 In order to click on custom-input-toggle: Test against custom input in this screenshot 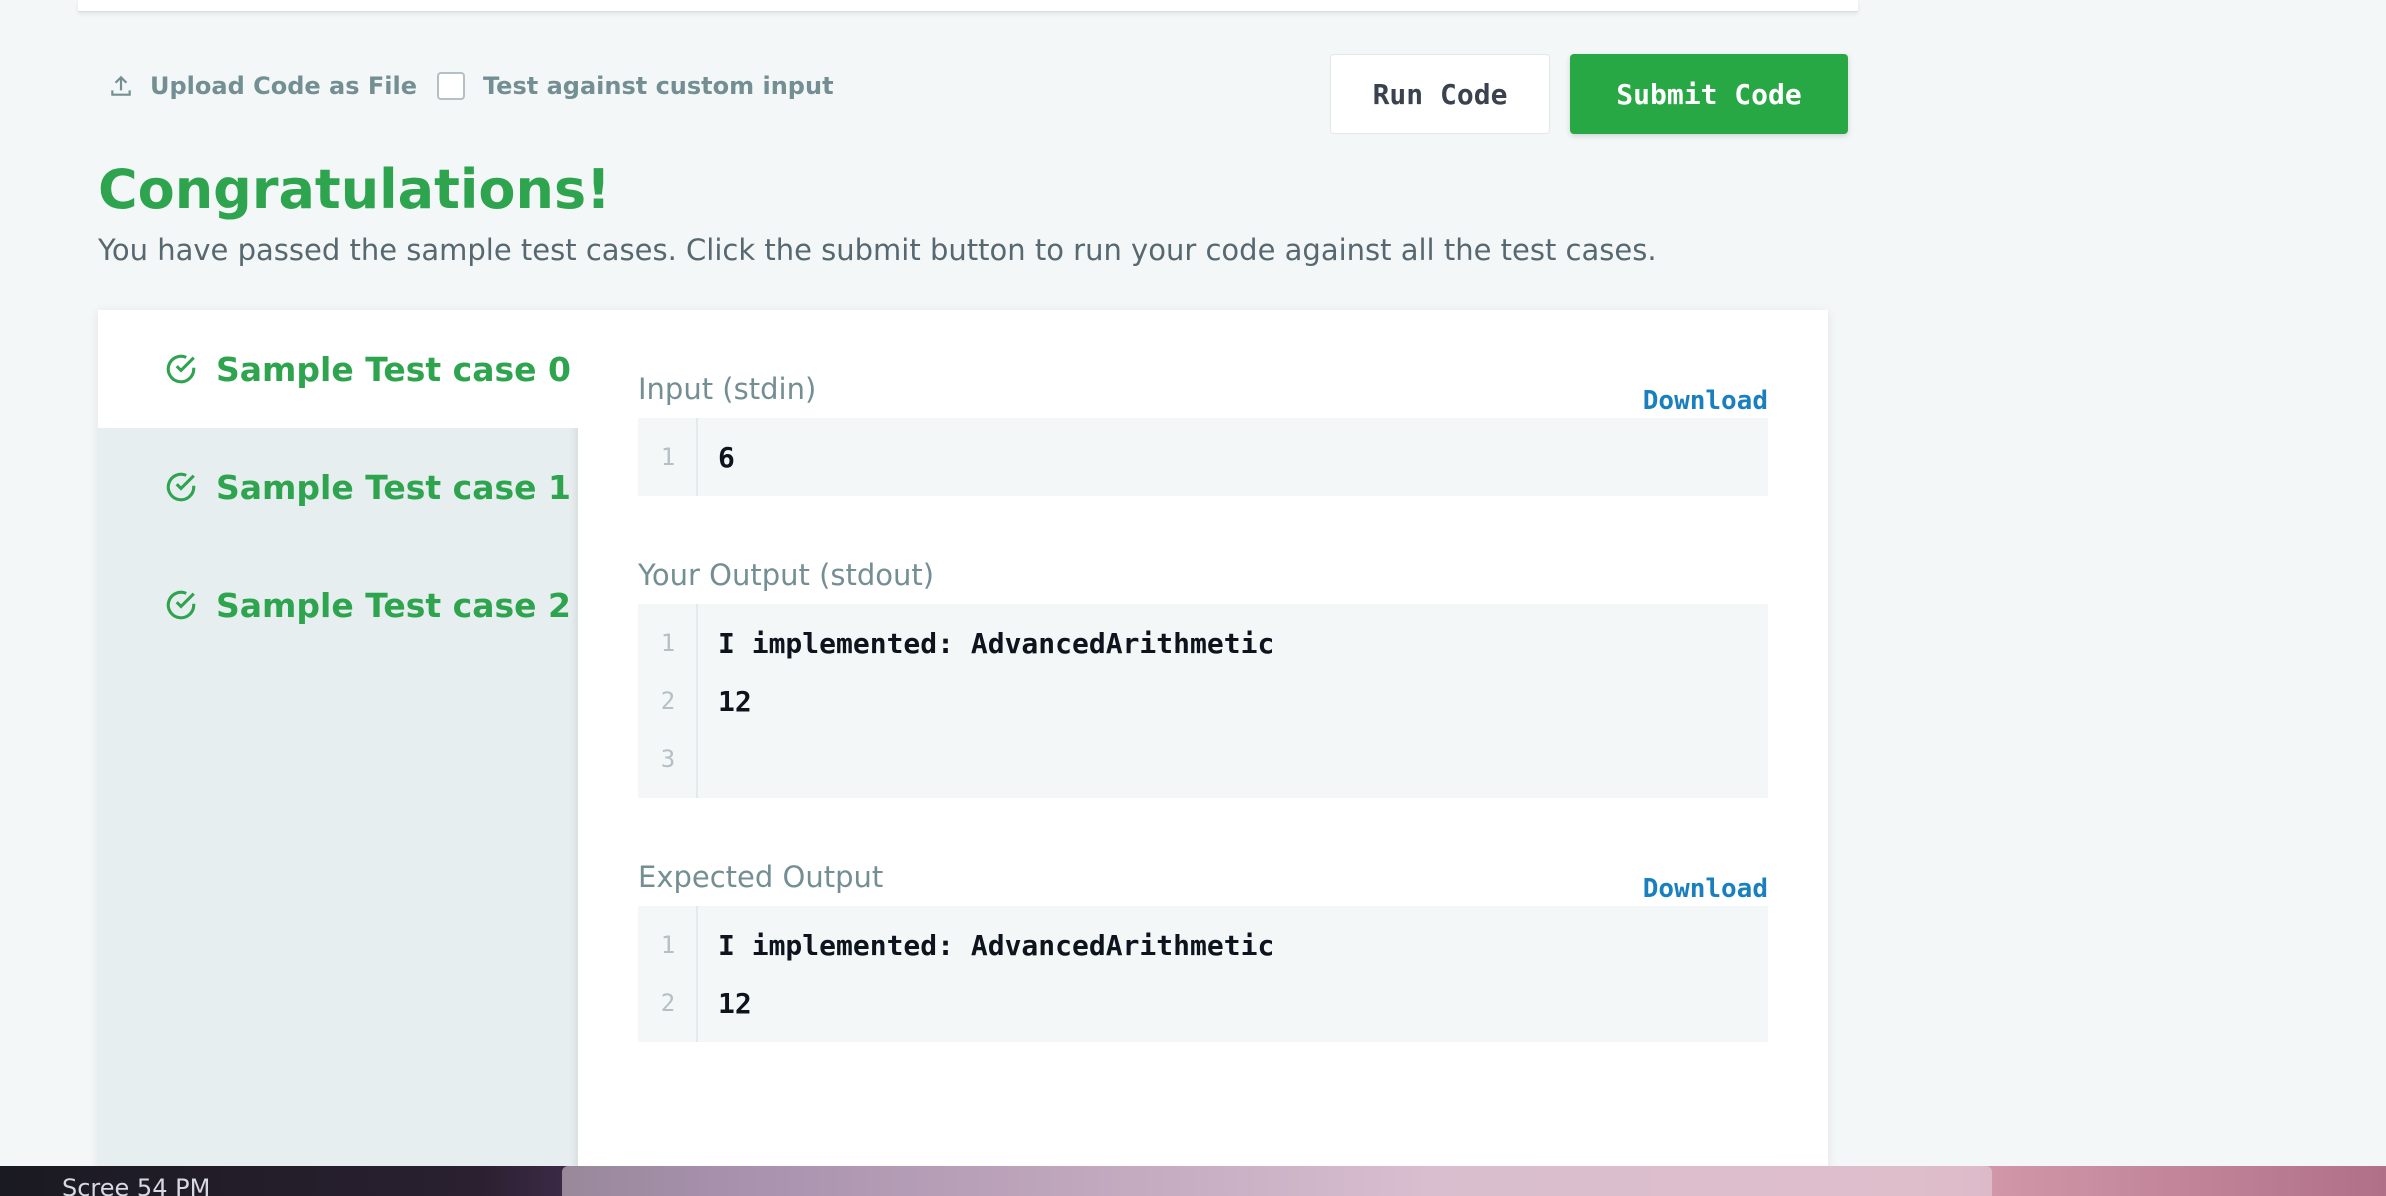, I will do `click(635, 86)`.